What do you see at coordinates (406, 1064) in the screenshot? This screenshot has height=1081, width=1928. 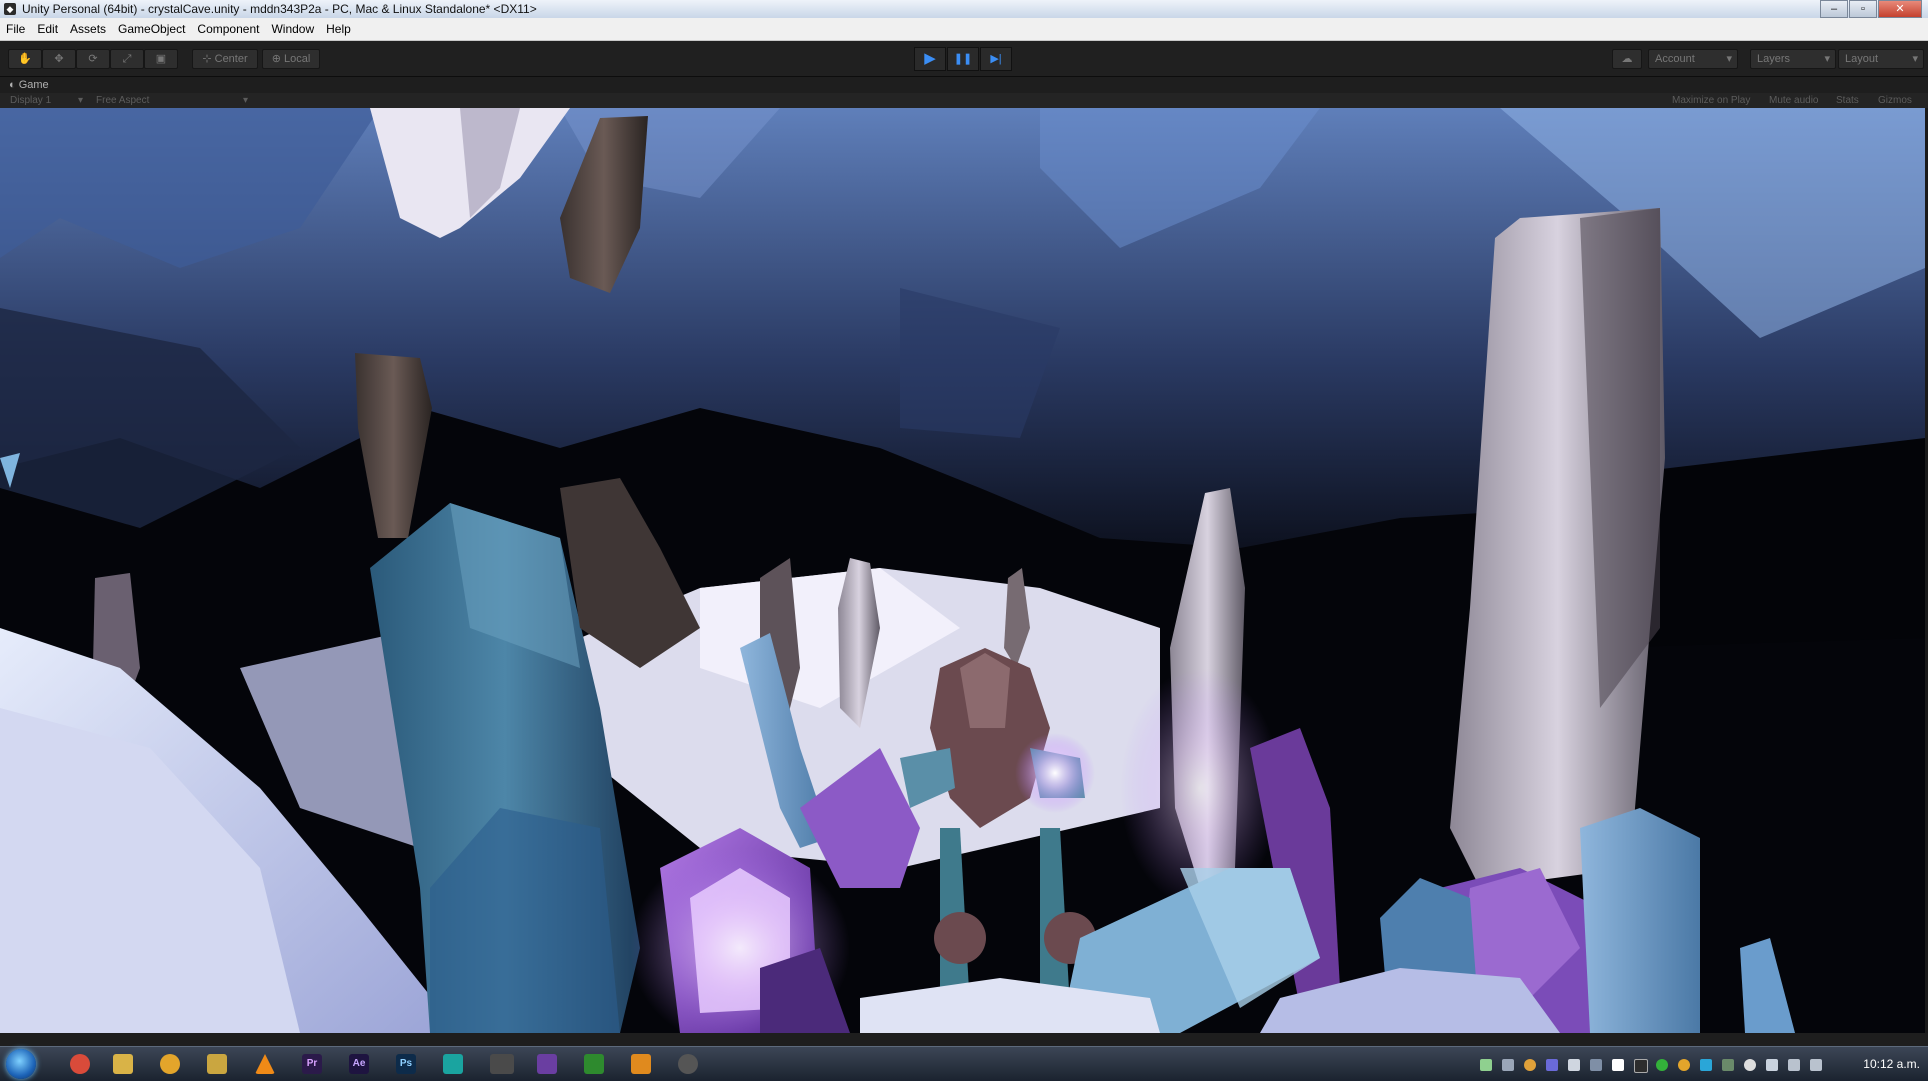 I see `photoshop-icon: Ps` at bounding box center [406, 1064].